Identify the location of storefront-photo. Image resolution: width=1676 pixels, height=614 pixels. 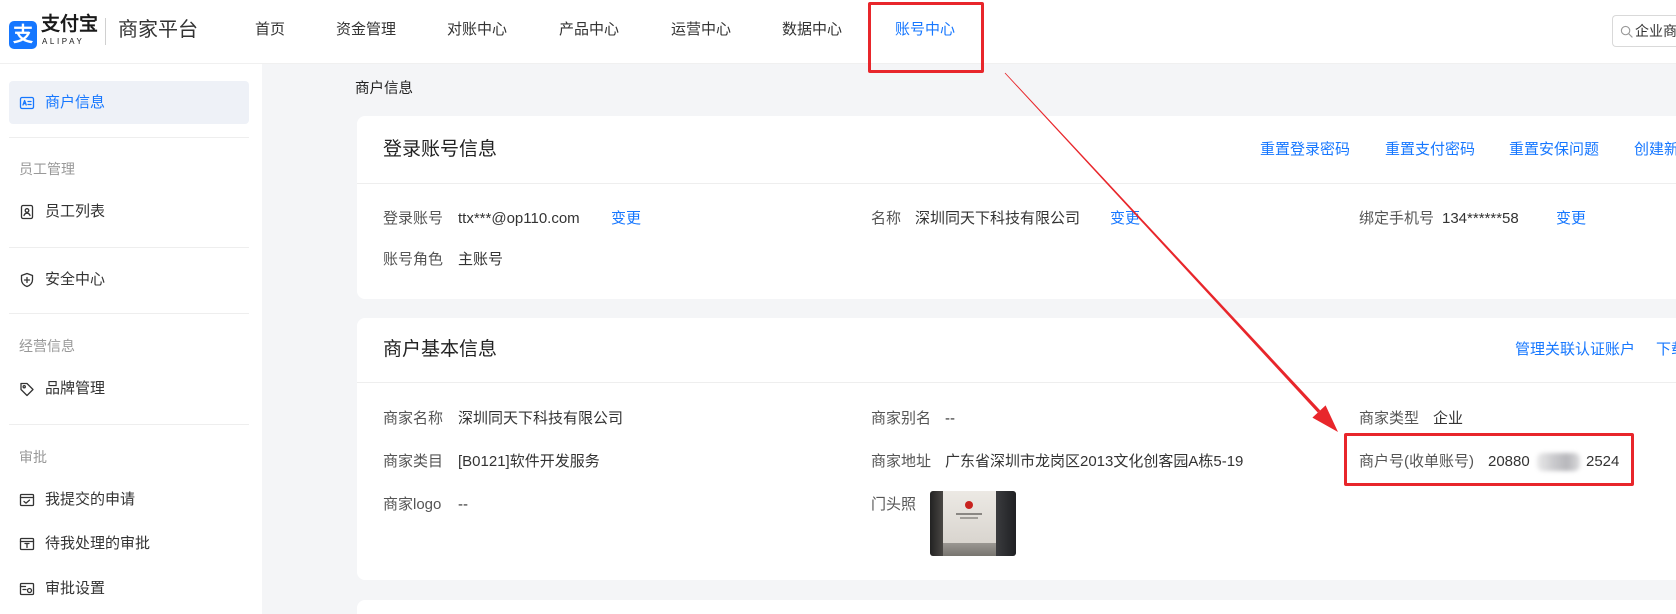
(973, 523).